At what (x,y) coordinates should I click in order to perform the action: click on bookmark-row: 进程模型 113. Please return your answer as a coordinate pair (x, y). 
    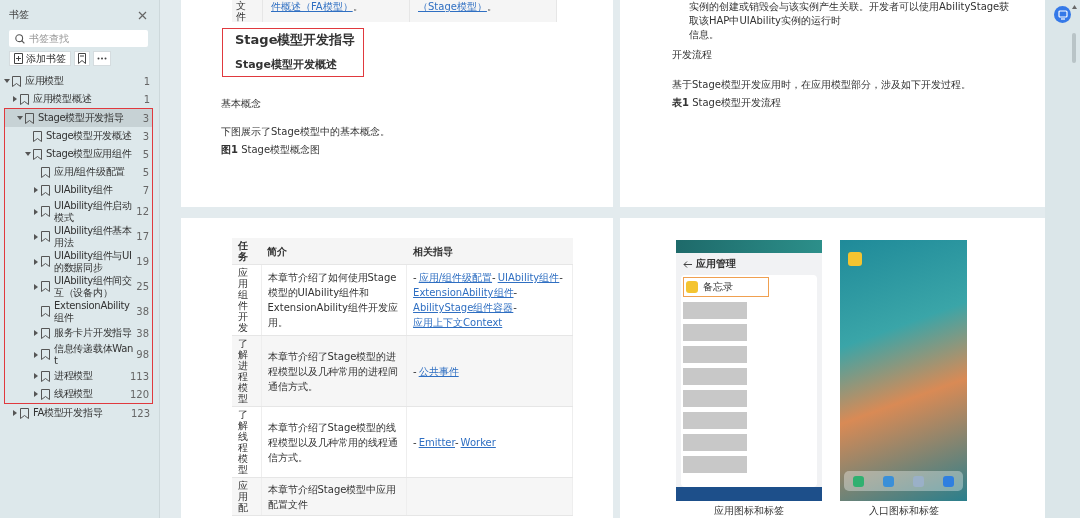
    Looking at the image, I should click on (78, 376).